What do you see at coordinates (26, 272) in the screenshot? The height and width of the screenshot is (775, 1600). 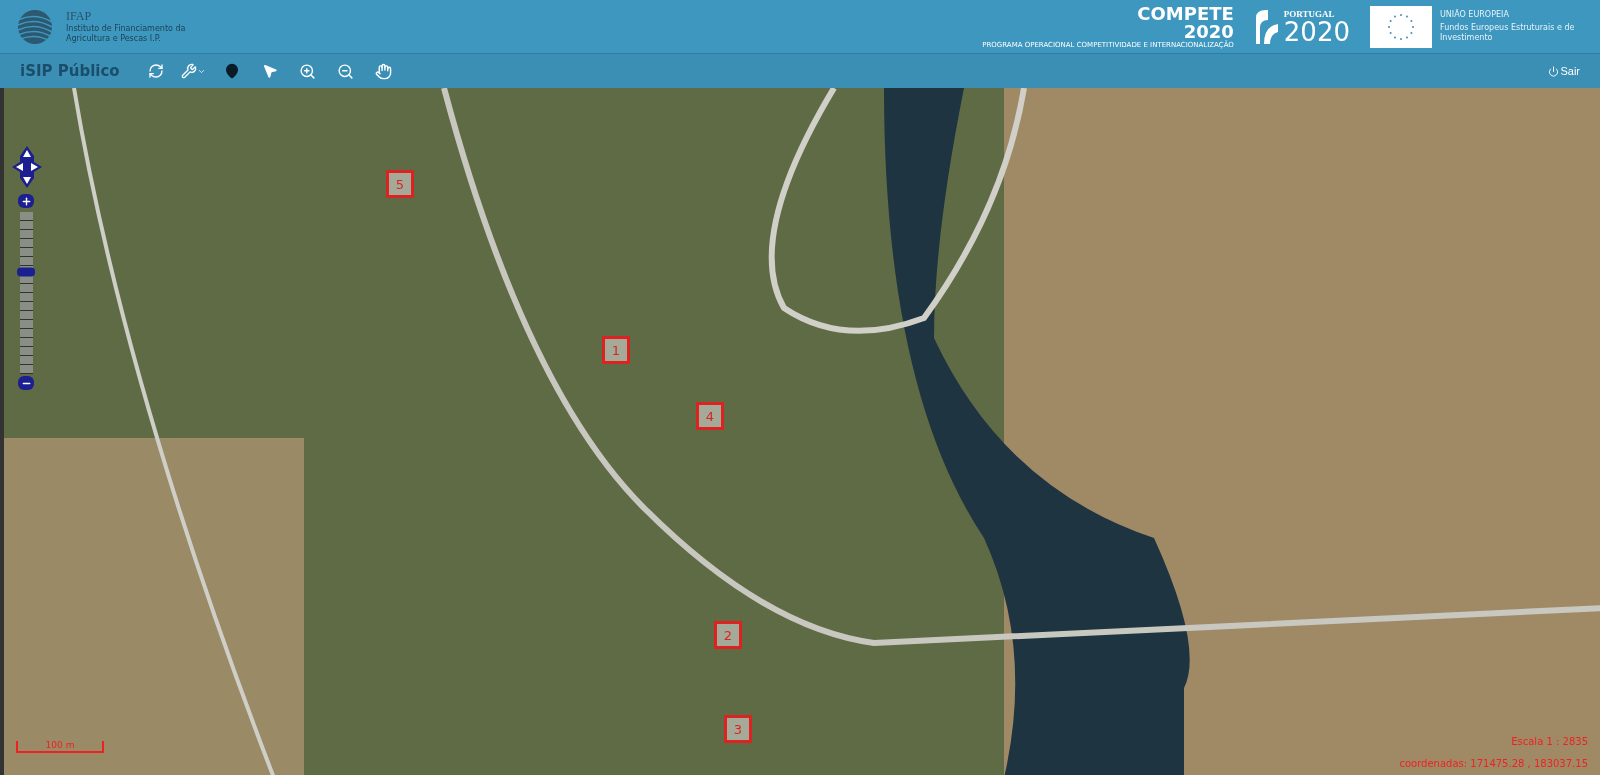 I see `zoom-slider-thumb` at bounding box center [26, 272].